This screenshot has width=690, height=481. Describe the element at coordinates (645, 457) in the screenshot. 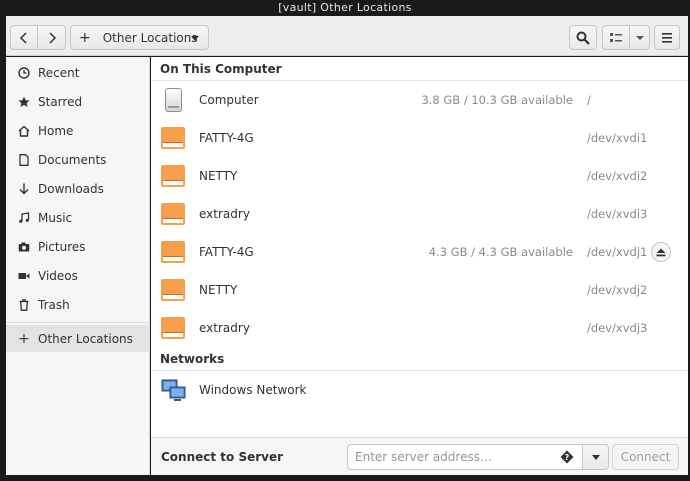

I see `connect-button: Connect` at that location.